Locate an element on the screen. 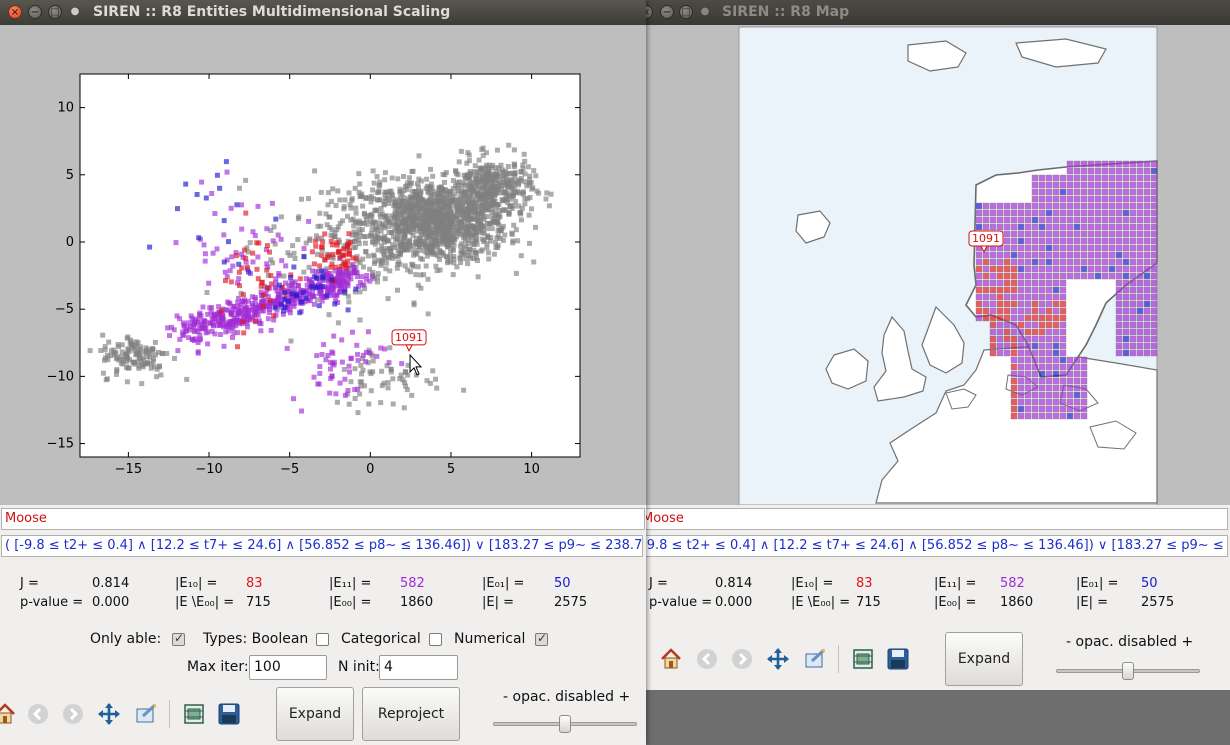  categorical-checkbox is located at coordinates (435, 639).